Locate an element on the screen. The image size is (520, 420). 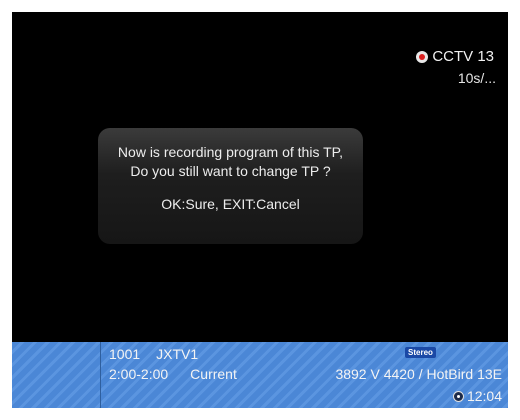
dialog-options: OK:Sure, EXIT:Cancel is located at coordinates (230, 204).